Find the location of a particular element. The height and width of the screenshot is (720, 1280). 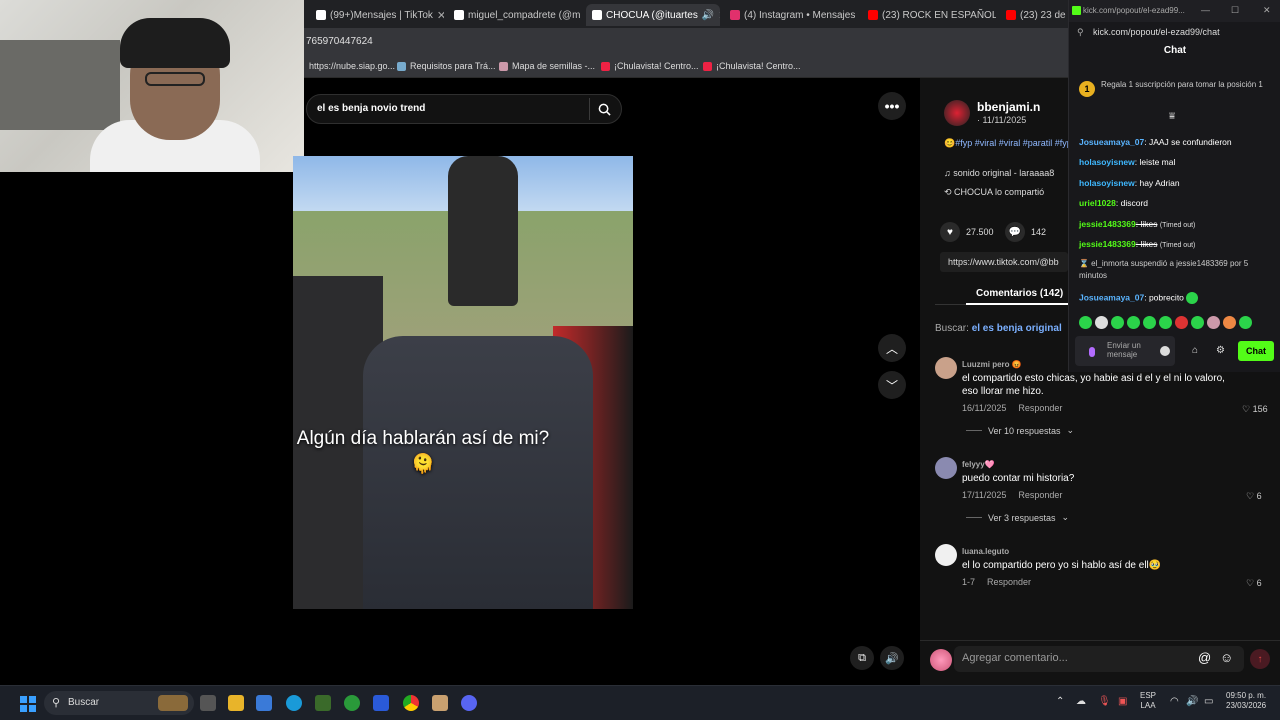

site-info-icon: ⚲ is located at coordinates (1080, 32).